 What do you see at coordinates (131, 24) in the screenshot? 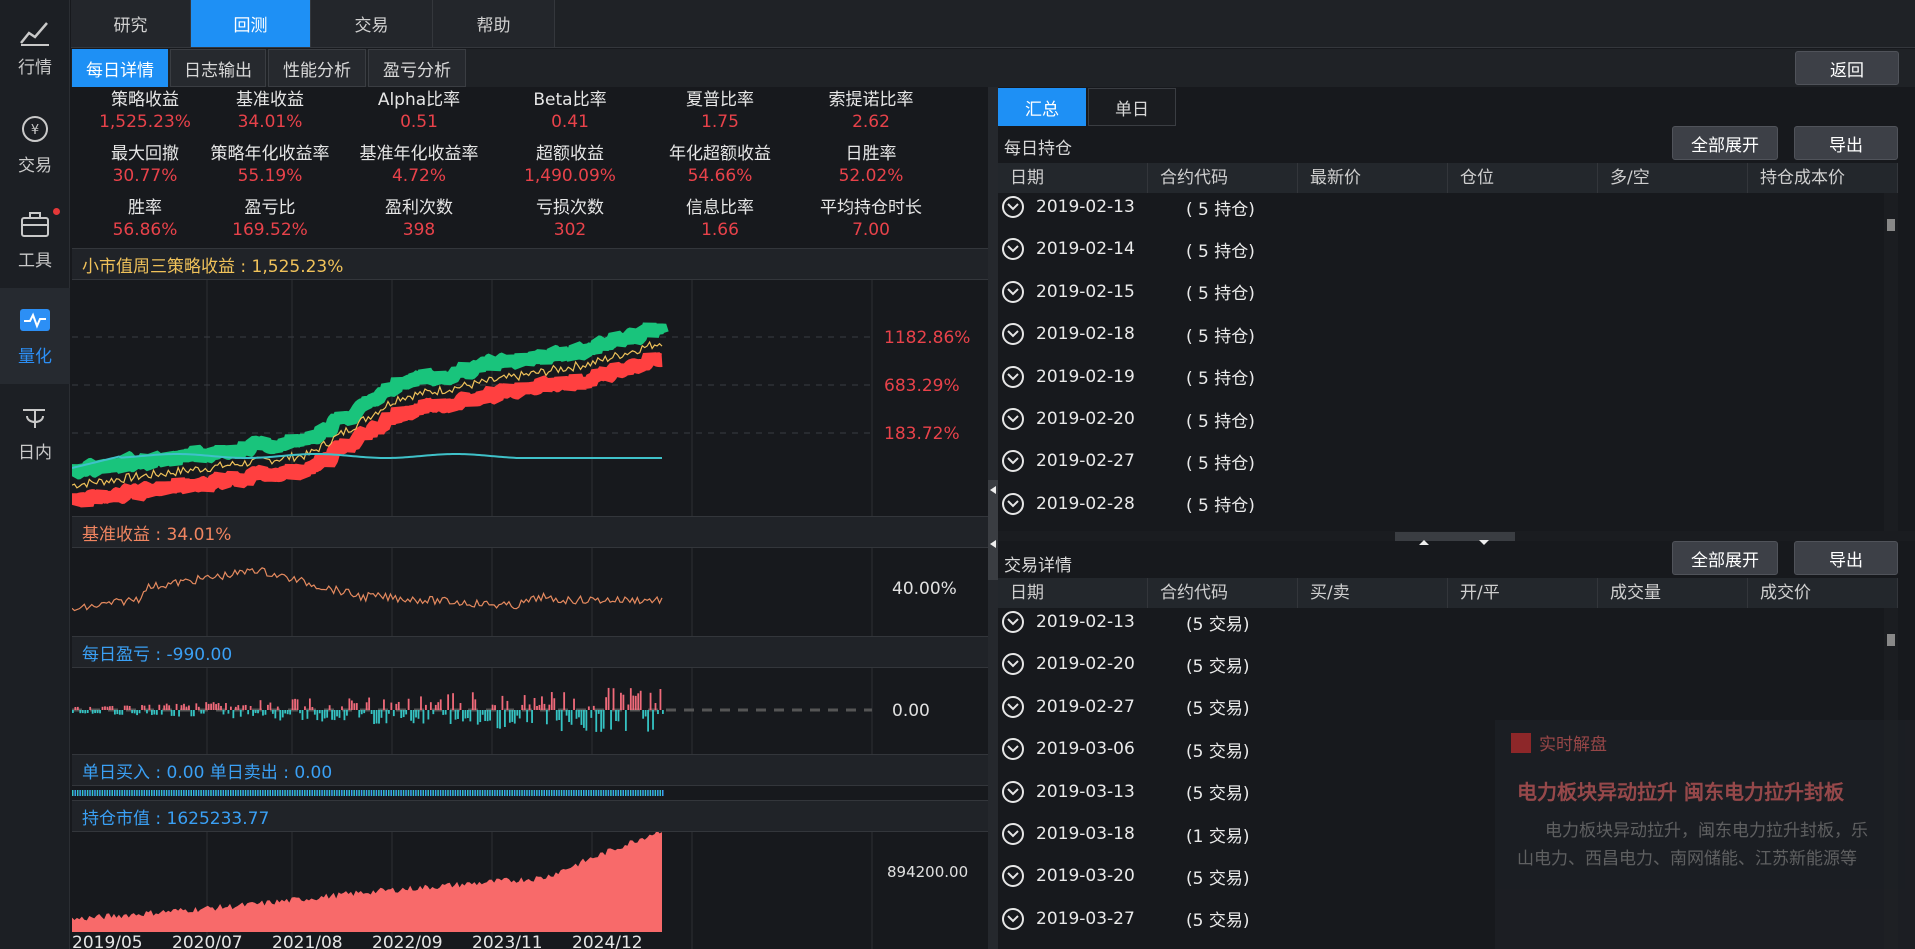
I see `tab-research: 研究` at bounding box center [131, 24].